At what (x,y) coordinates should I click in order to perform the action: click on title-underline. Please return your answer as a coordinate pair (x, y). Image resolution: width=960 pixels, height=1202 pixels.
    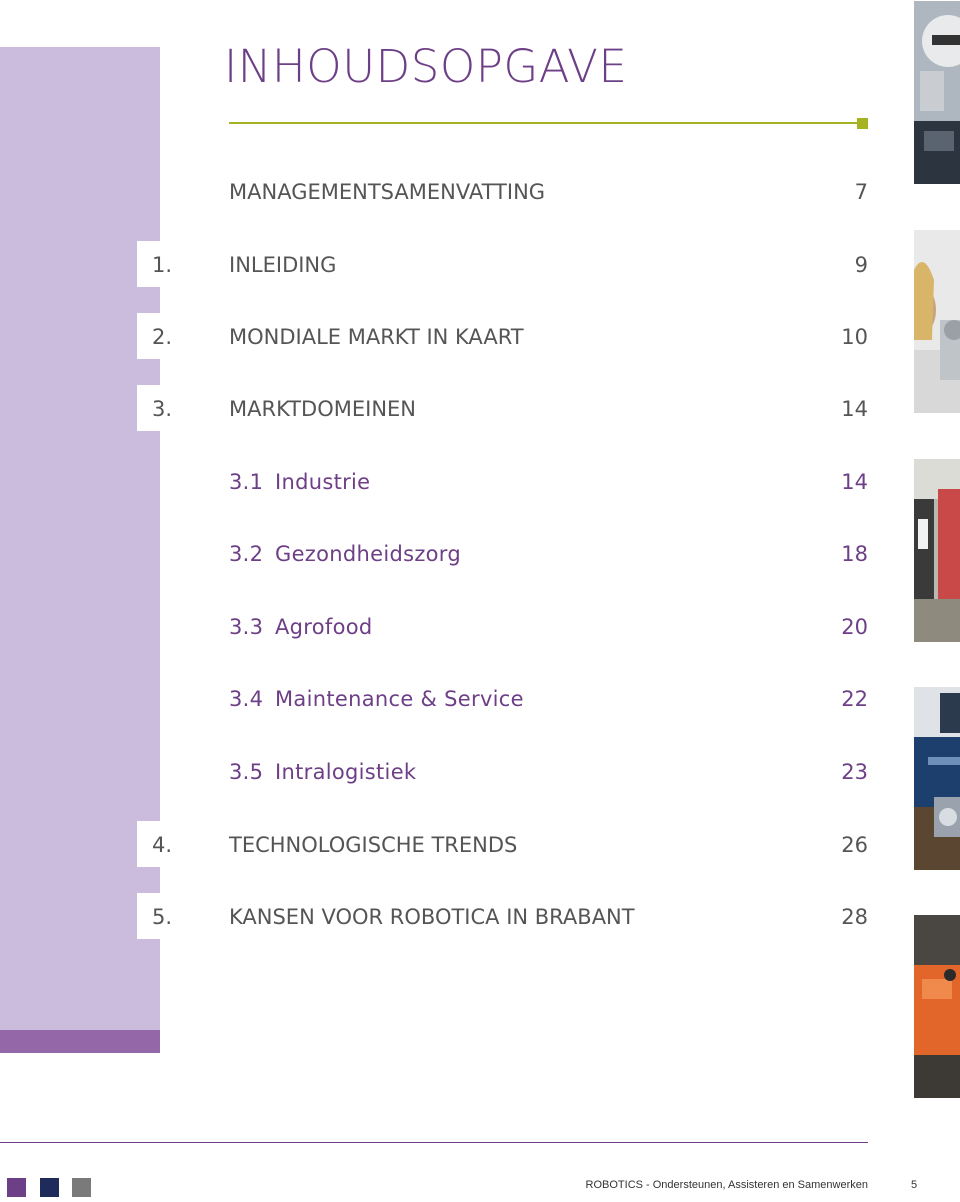
    Looking at the image, I should click on (545, 123).